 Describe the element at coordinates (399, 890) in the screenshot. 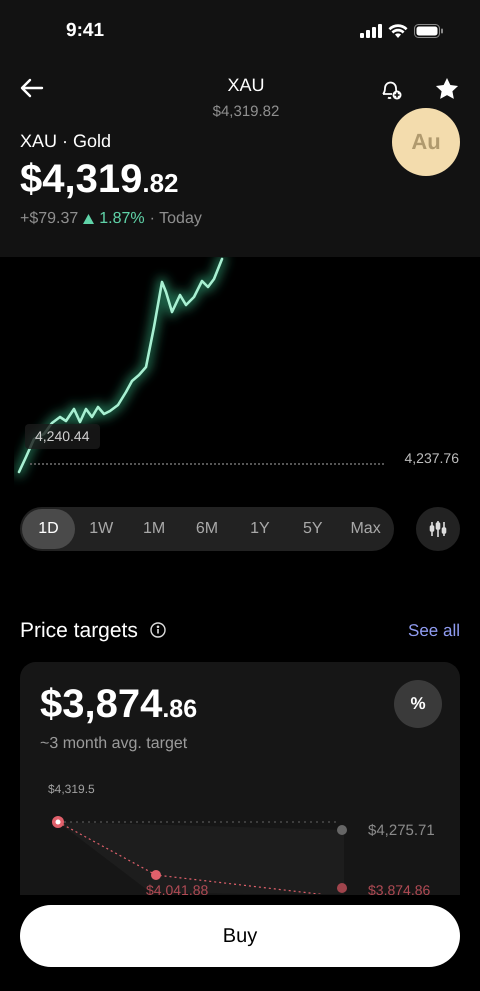

I see `low-target-label: $3,874.86` at that location.